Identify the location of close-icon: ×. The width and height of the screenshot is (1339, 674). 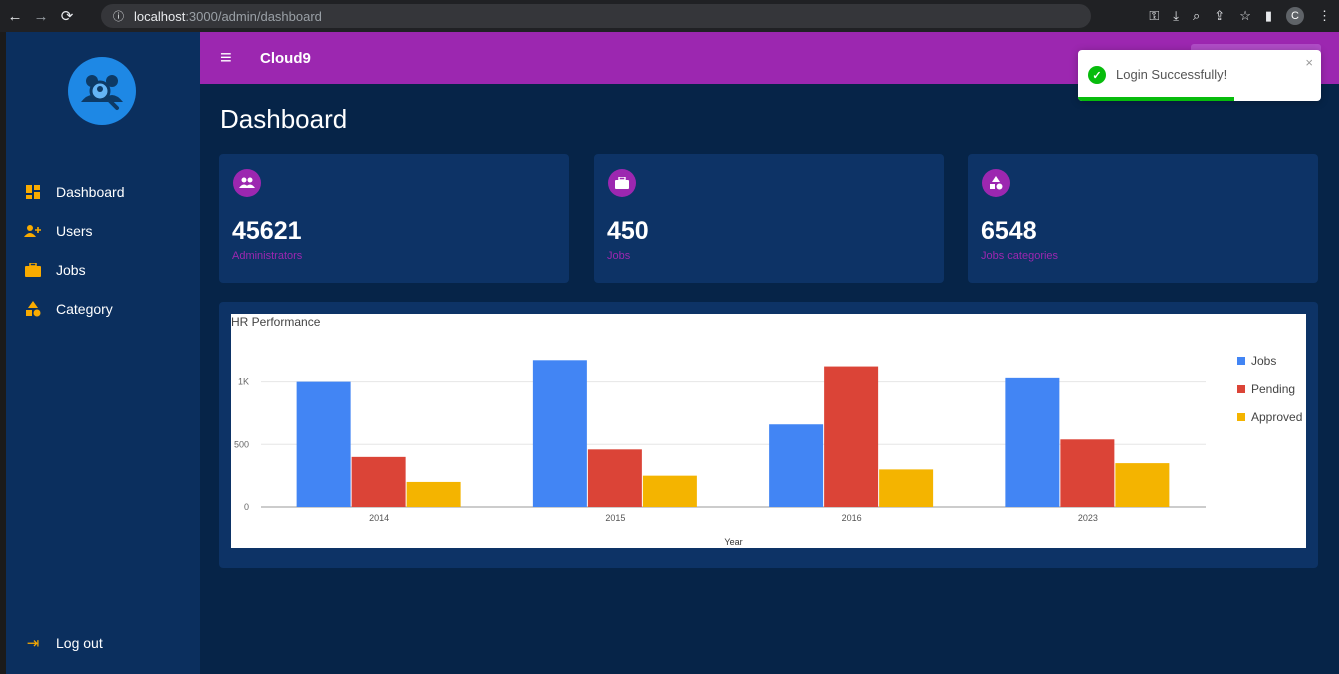
(1309, 62).